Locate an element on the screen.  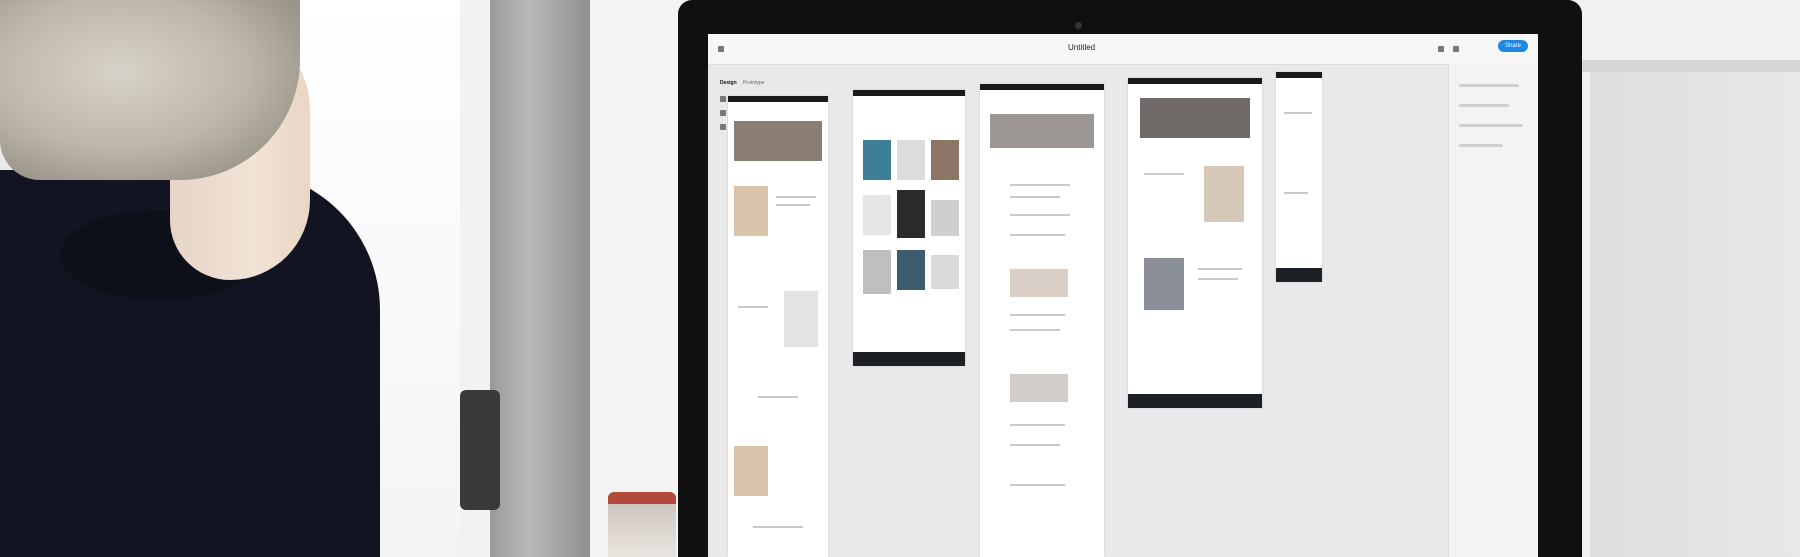
artboard-contact is located at coordinates (1299, 177).